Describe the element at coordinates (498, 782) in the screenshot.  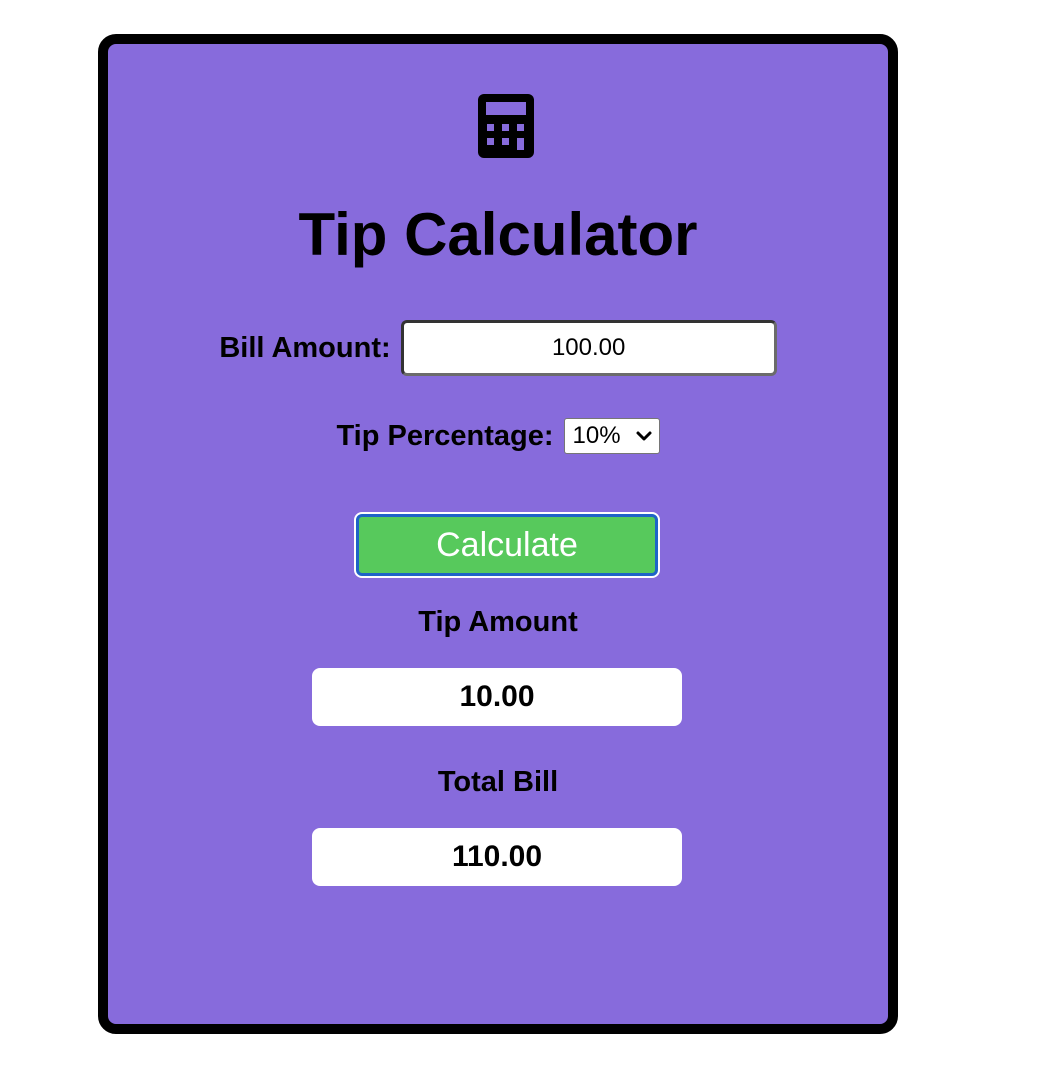
I see `total-bill-label: Total Bill` at that location.